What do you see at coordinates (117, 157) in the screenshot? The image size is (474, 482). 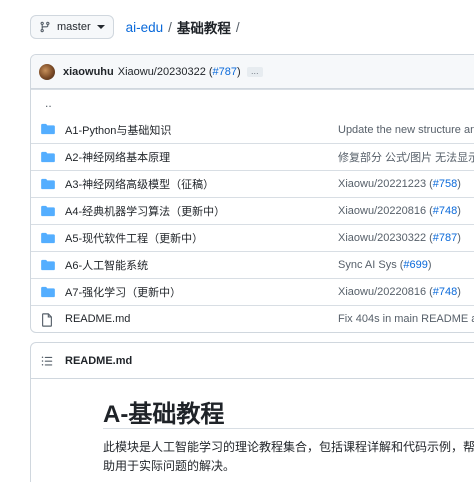 I see `file-name-link: A2-神经网络基本原理` at bounding box center [117, 157].